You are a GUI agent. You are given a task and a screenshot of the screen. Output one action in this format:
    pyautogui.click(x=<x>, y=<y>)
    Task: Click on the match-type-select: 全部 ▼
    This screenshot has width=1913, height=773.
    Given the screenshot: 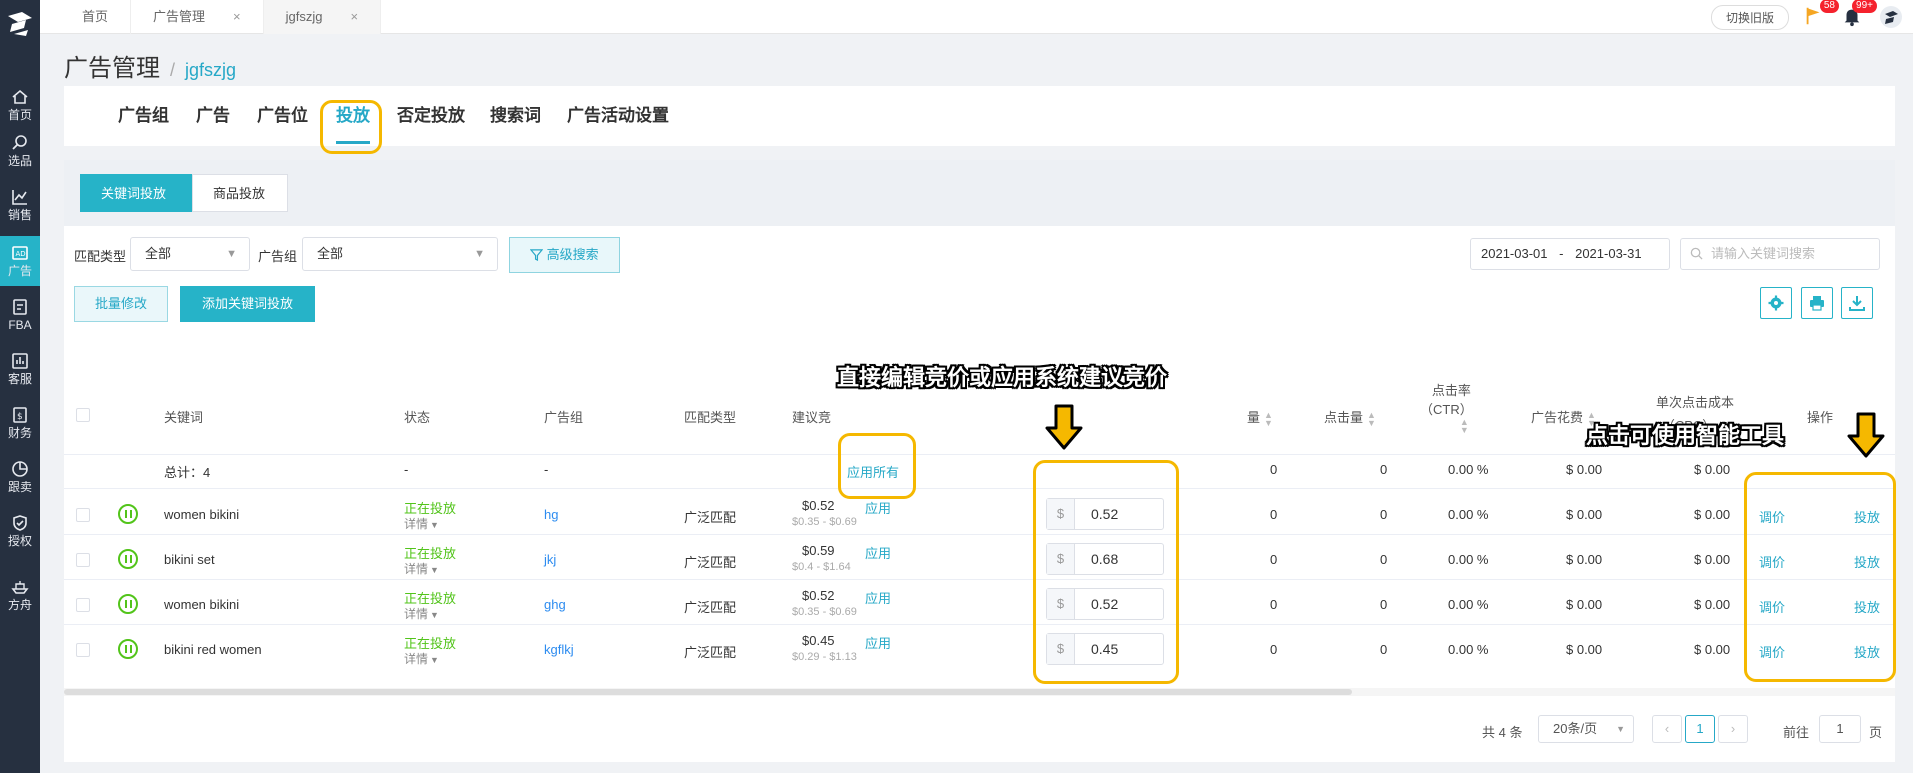 What is the action you would take?
    pyautogui.click(x=190, y=254)
    